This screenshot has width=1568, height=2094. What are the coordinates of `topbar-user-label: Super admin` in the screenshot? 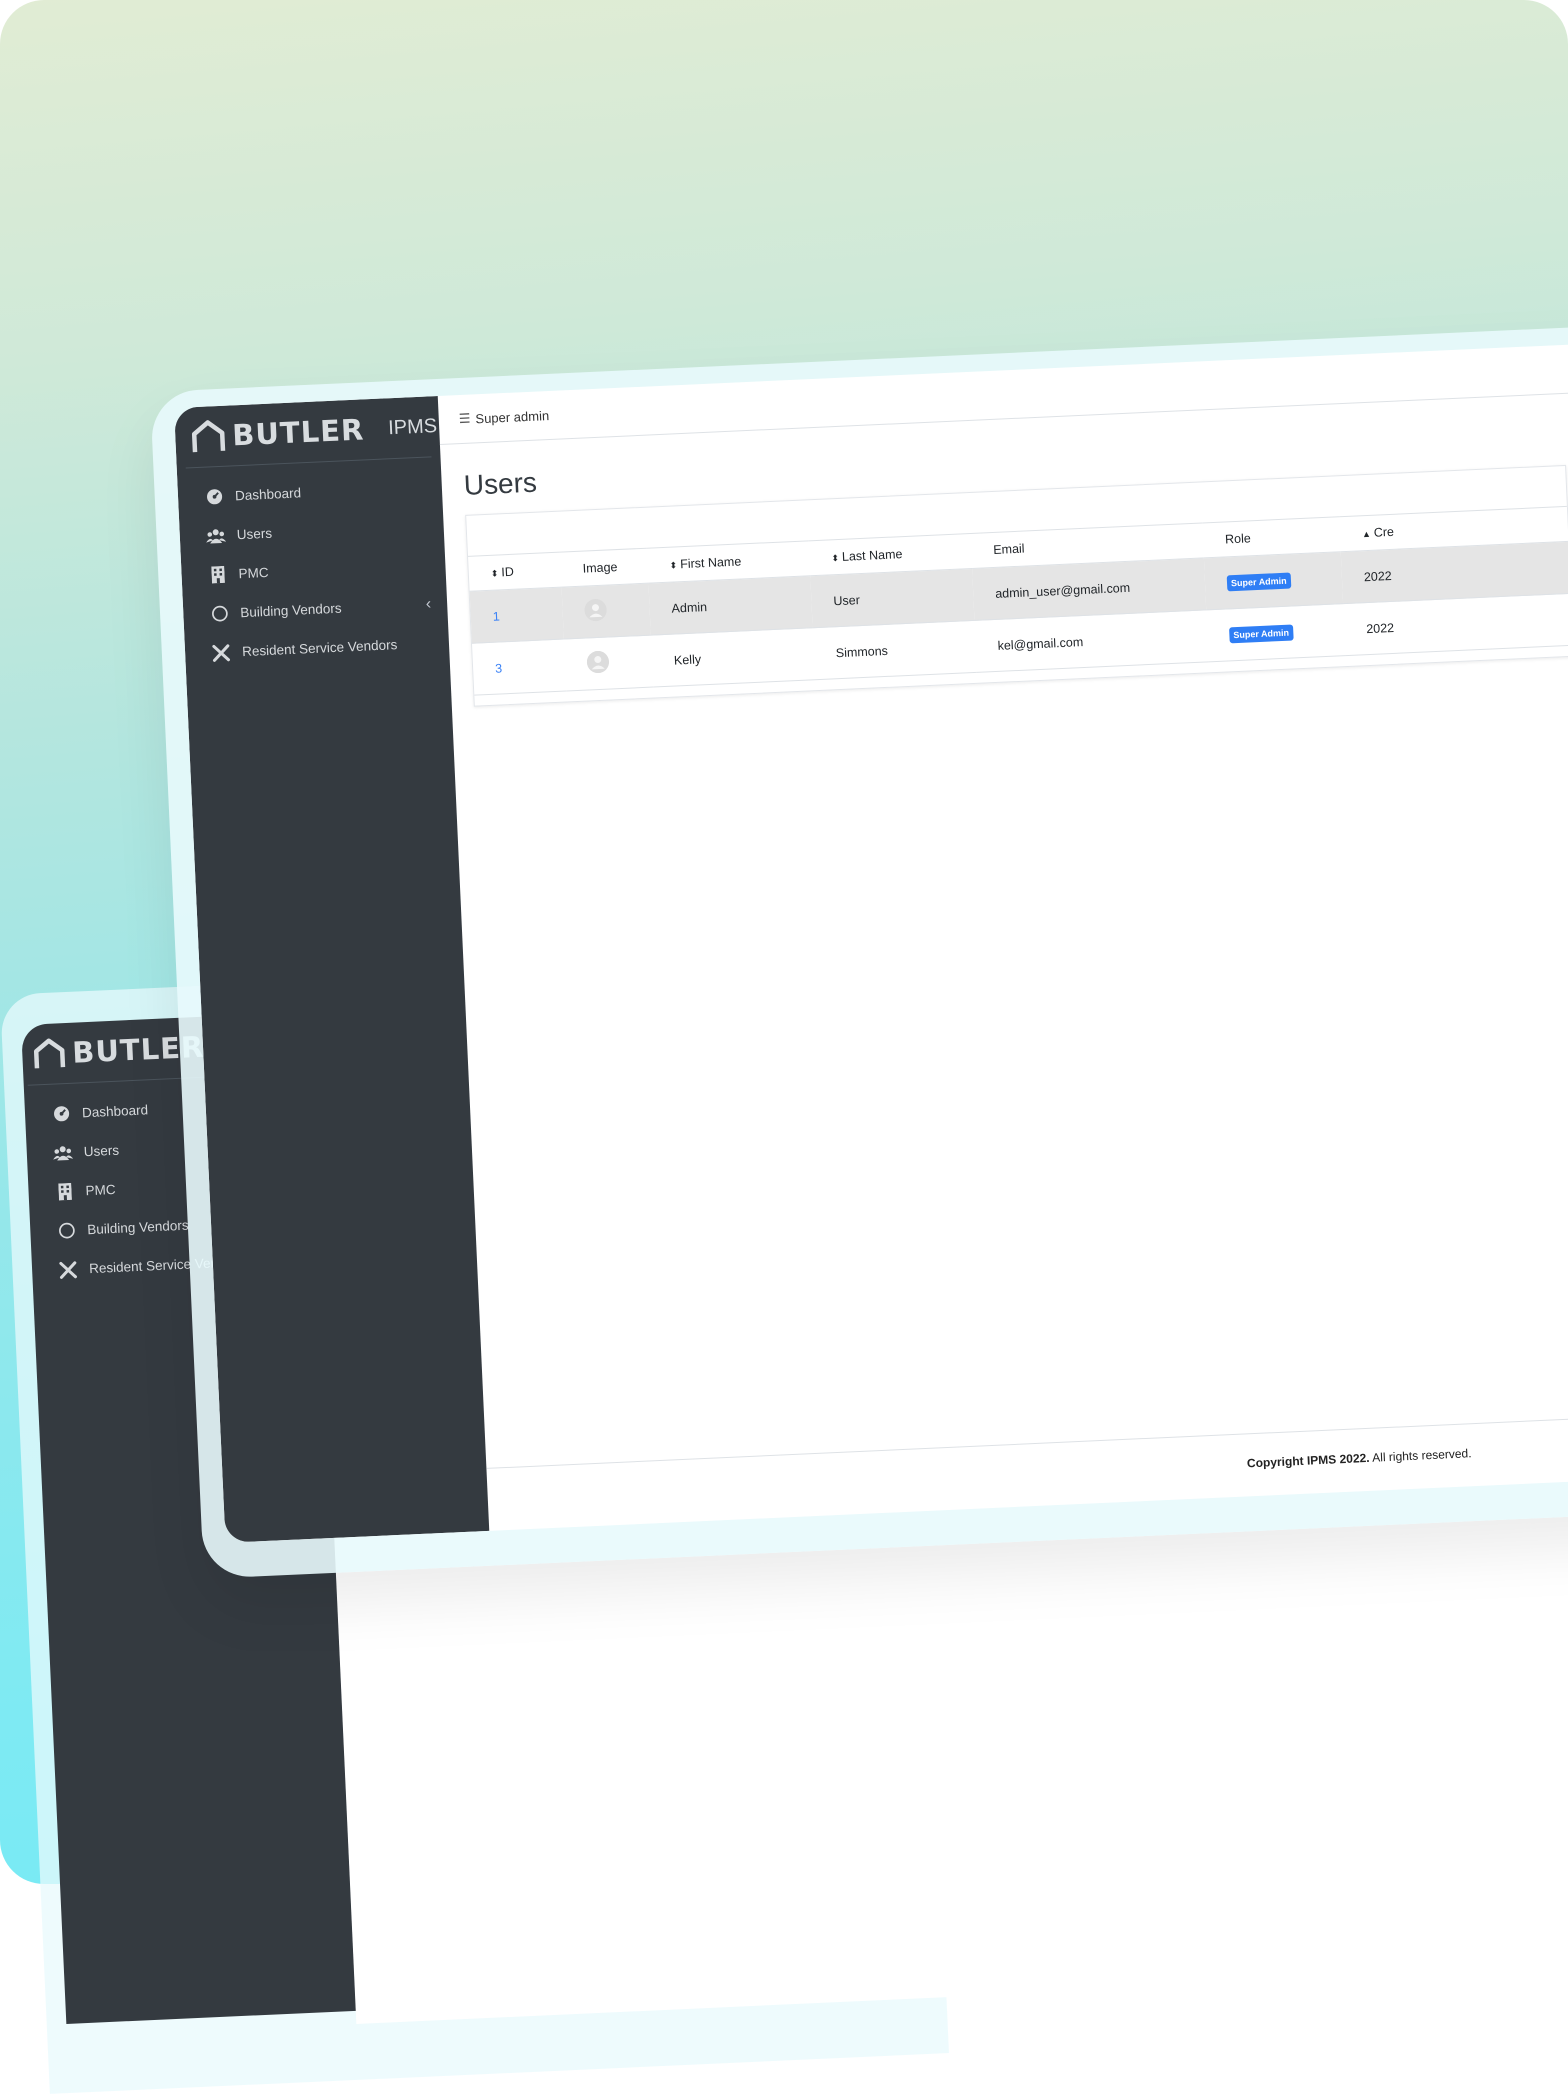 It's located at (512, 417).